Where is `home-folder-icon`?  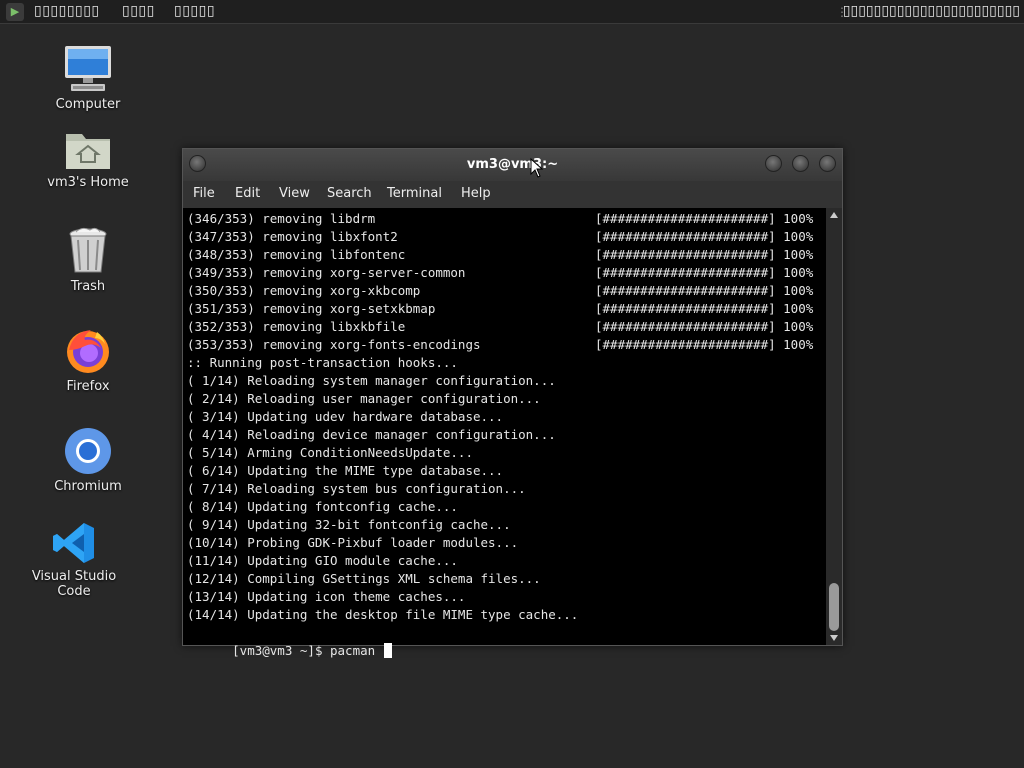 home-folder-icon is located at coordinates (88, 151).